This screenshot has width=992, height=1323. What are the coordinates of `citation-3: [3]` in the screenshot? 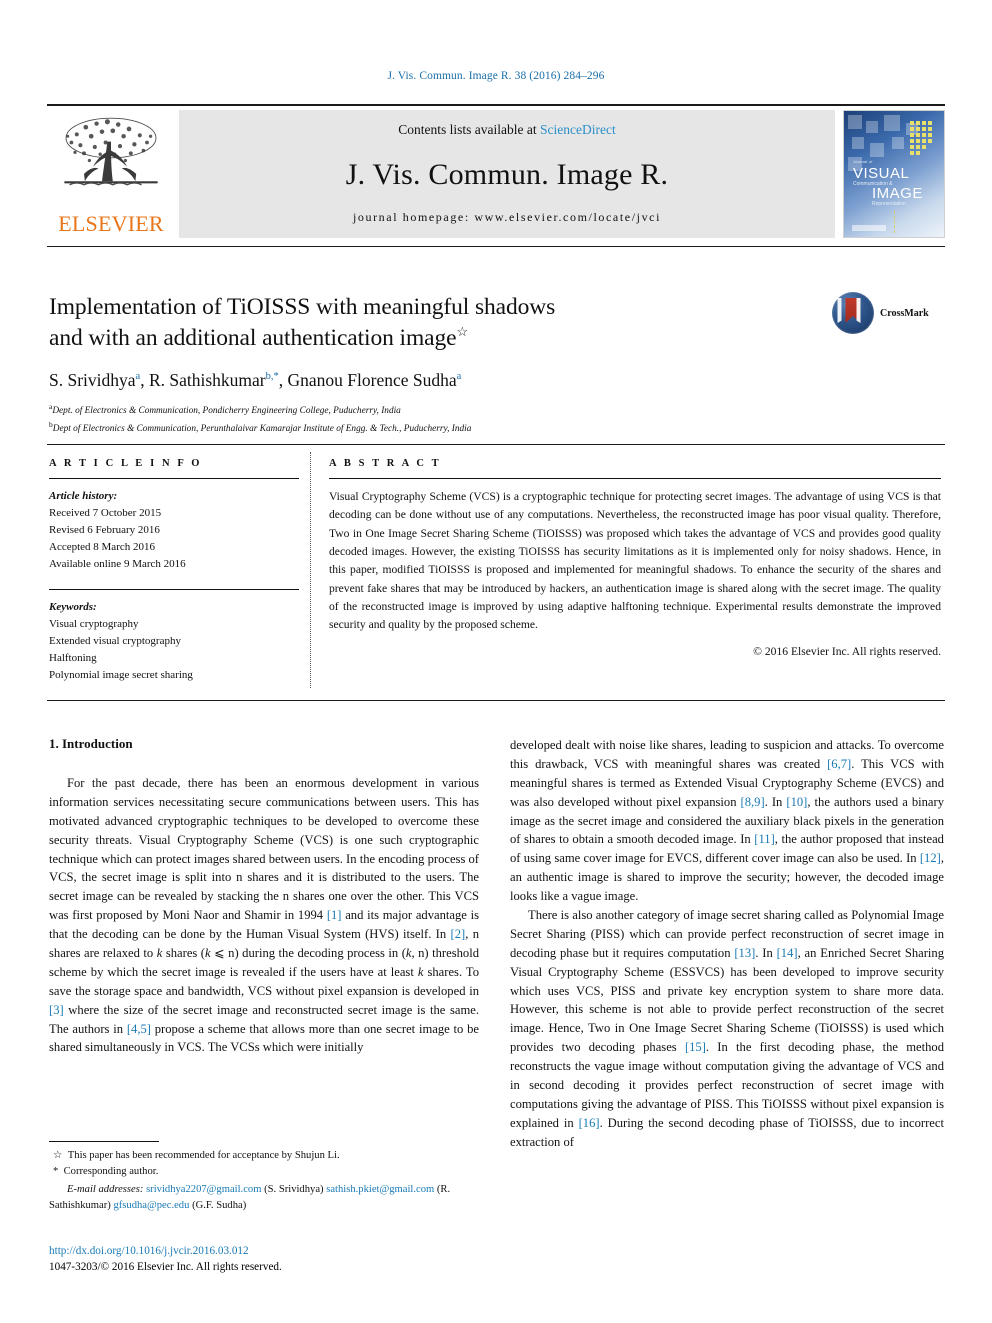 It's located at (56, 1010).